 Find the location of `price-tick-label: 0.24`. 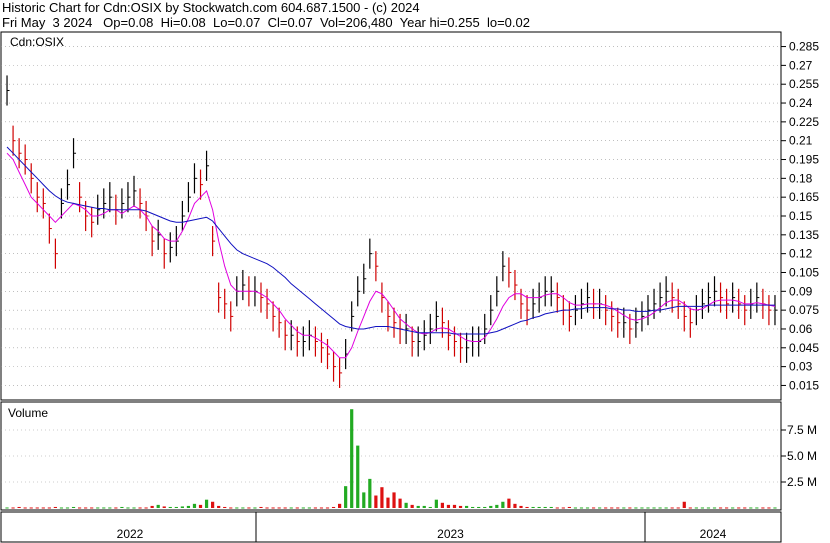

price-tick-label: 0.24 is located at coordinates (801, 103).